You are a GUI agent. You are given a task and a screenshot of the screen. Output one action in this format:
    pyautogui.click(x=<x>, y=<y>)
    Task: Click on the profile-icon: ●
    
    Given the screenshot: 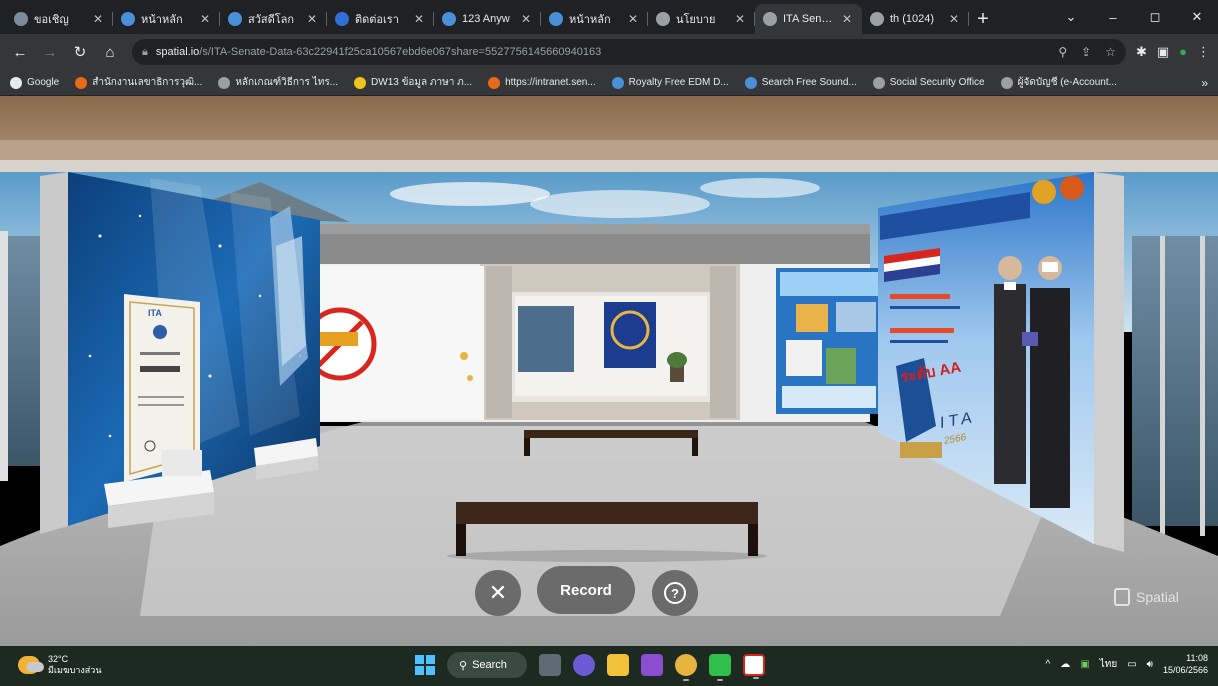 What is the action you would take?
    pyautogui.click(x=1183, y=52)
    